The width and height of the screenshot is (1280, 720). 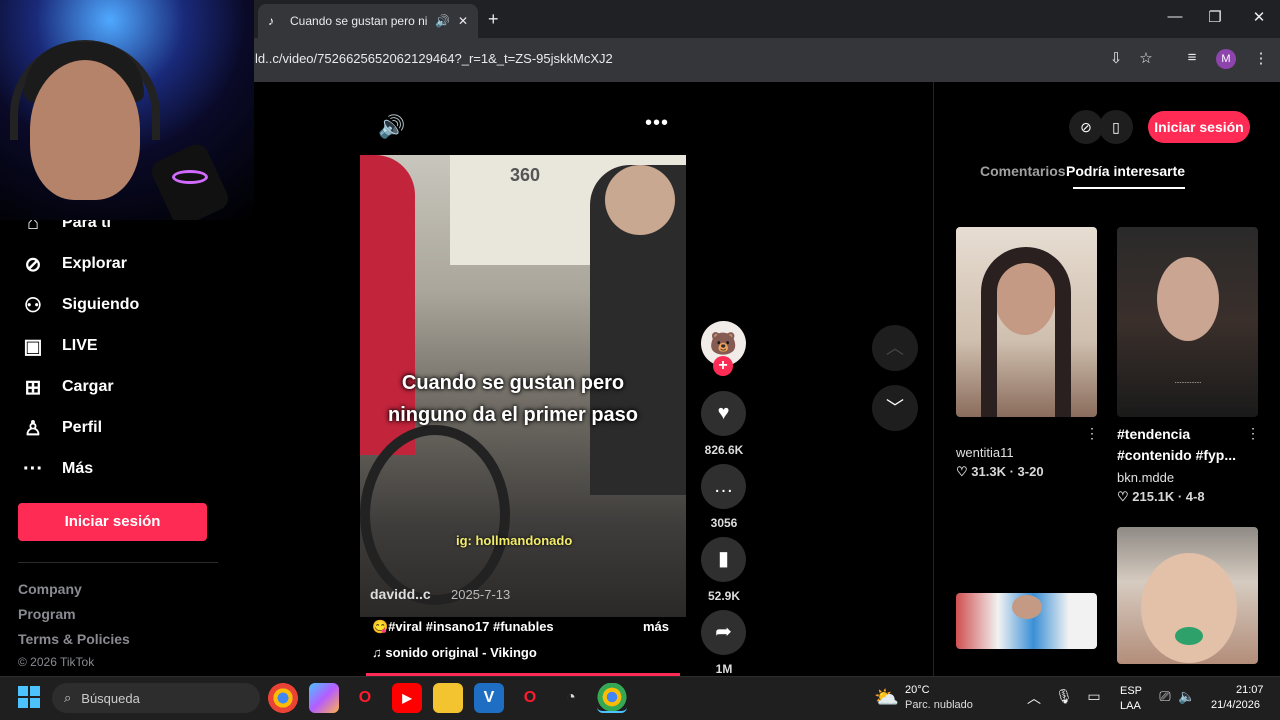 What do you see at coordinates (33, 428) in the screenshot?
I see `profile-icon: ♙` at bounding box center [33, 428].